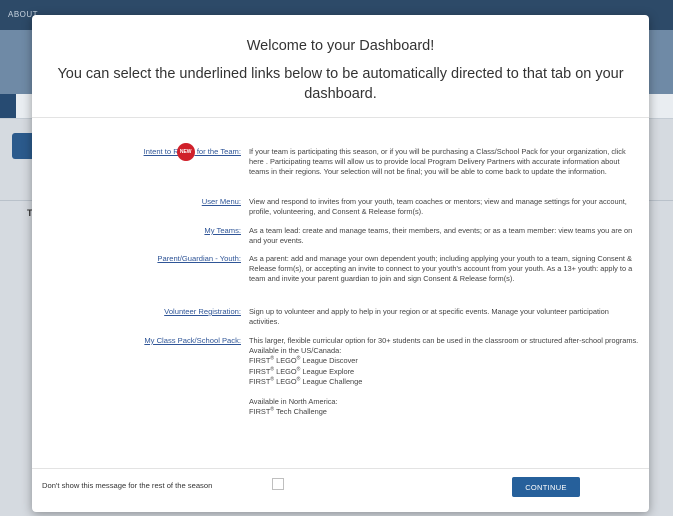 The height and width of the screenshot is (516, 673). I want to click on program-item: FIRST® Tech Challenge, so click(288, 411).